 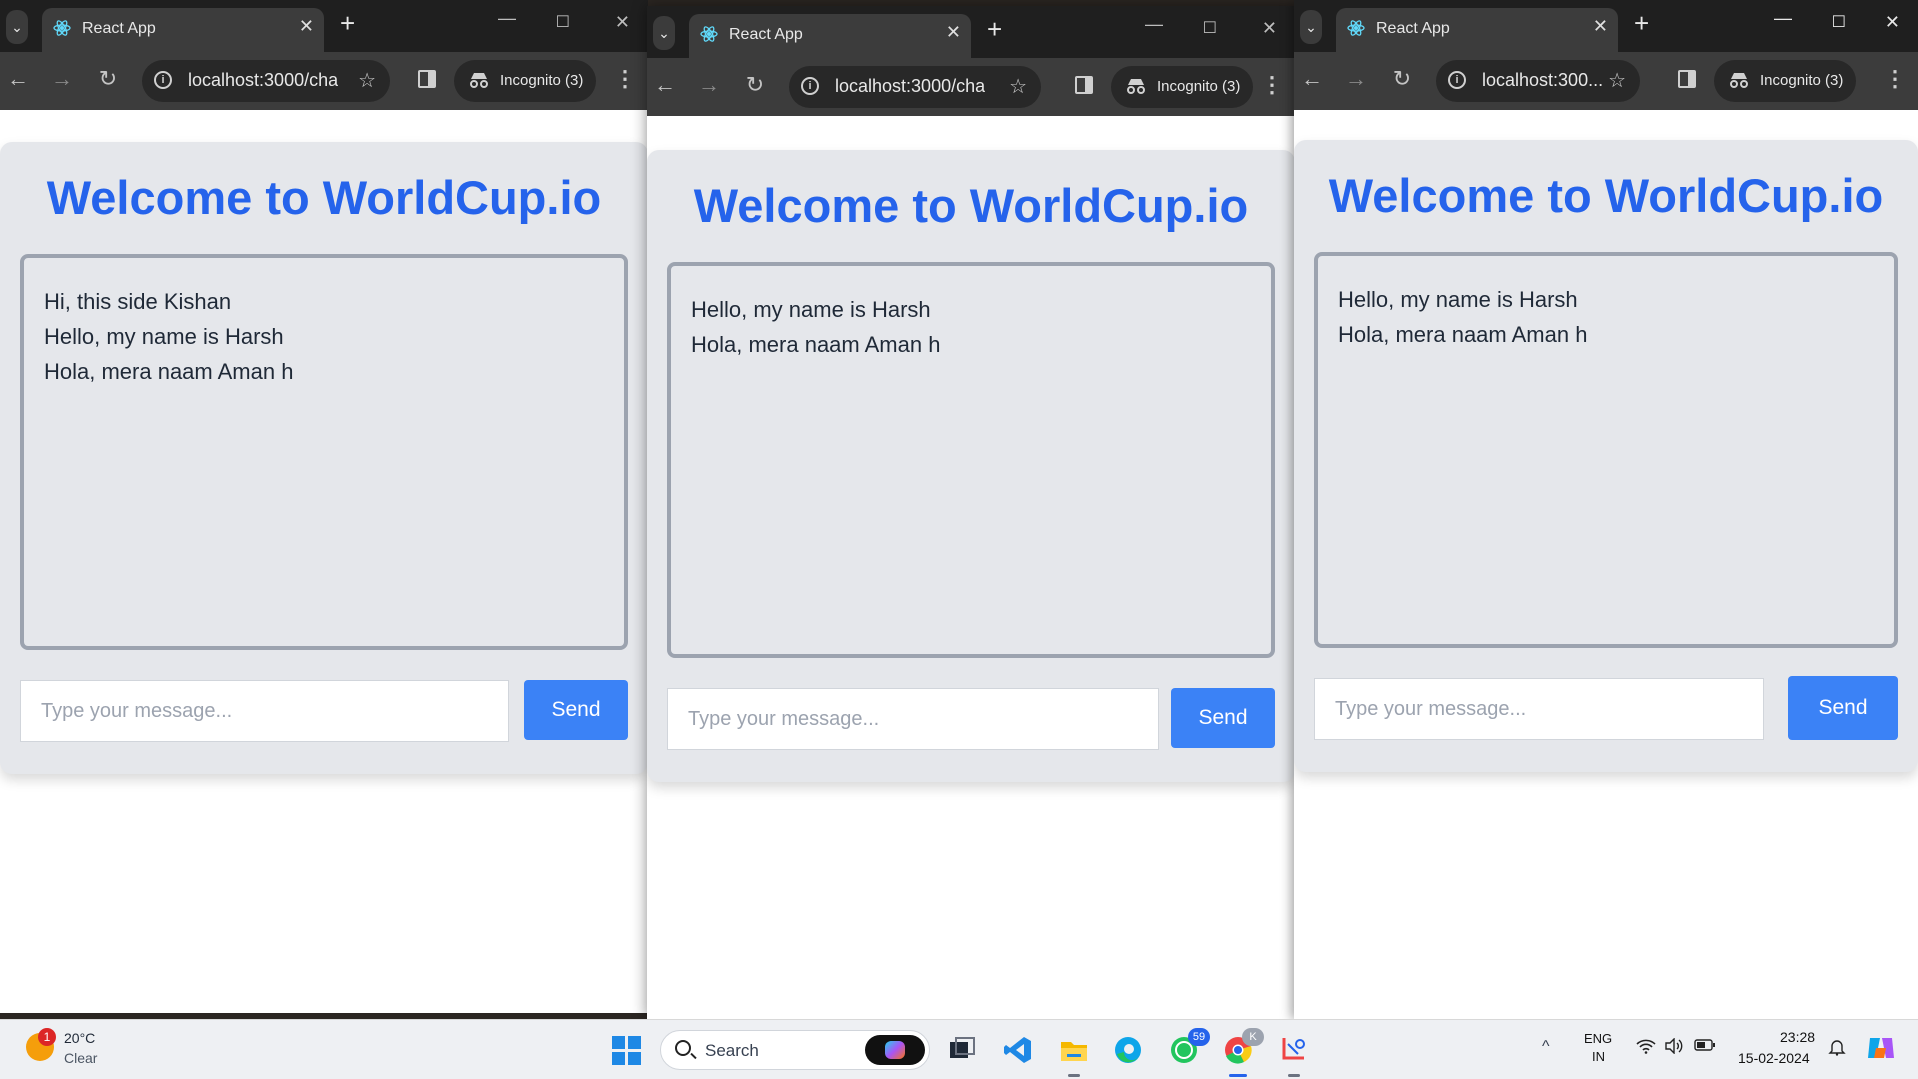 What do you see at coordinates (80, 1058) in the screenshot?
I see `weather-condition: Clear` at bounding box center [80, 1058].